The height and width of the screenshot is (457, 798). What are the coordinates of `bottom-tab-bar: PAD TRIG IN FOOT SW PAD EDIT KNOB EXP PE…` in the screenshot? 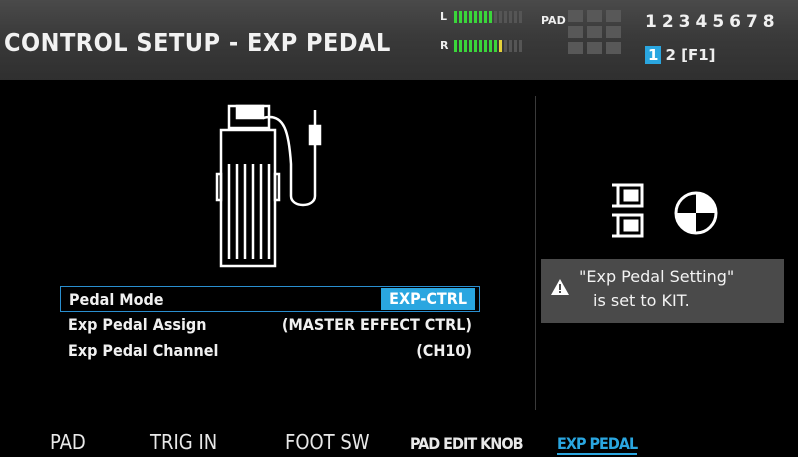 It's located at (399, 441).